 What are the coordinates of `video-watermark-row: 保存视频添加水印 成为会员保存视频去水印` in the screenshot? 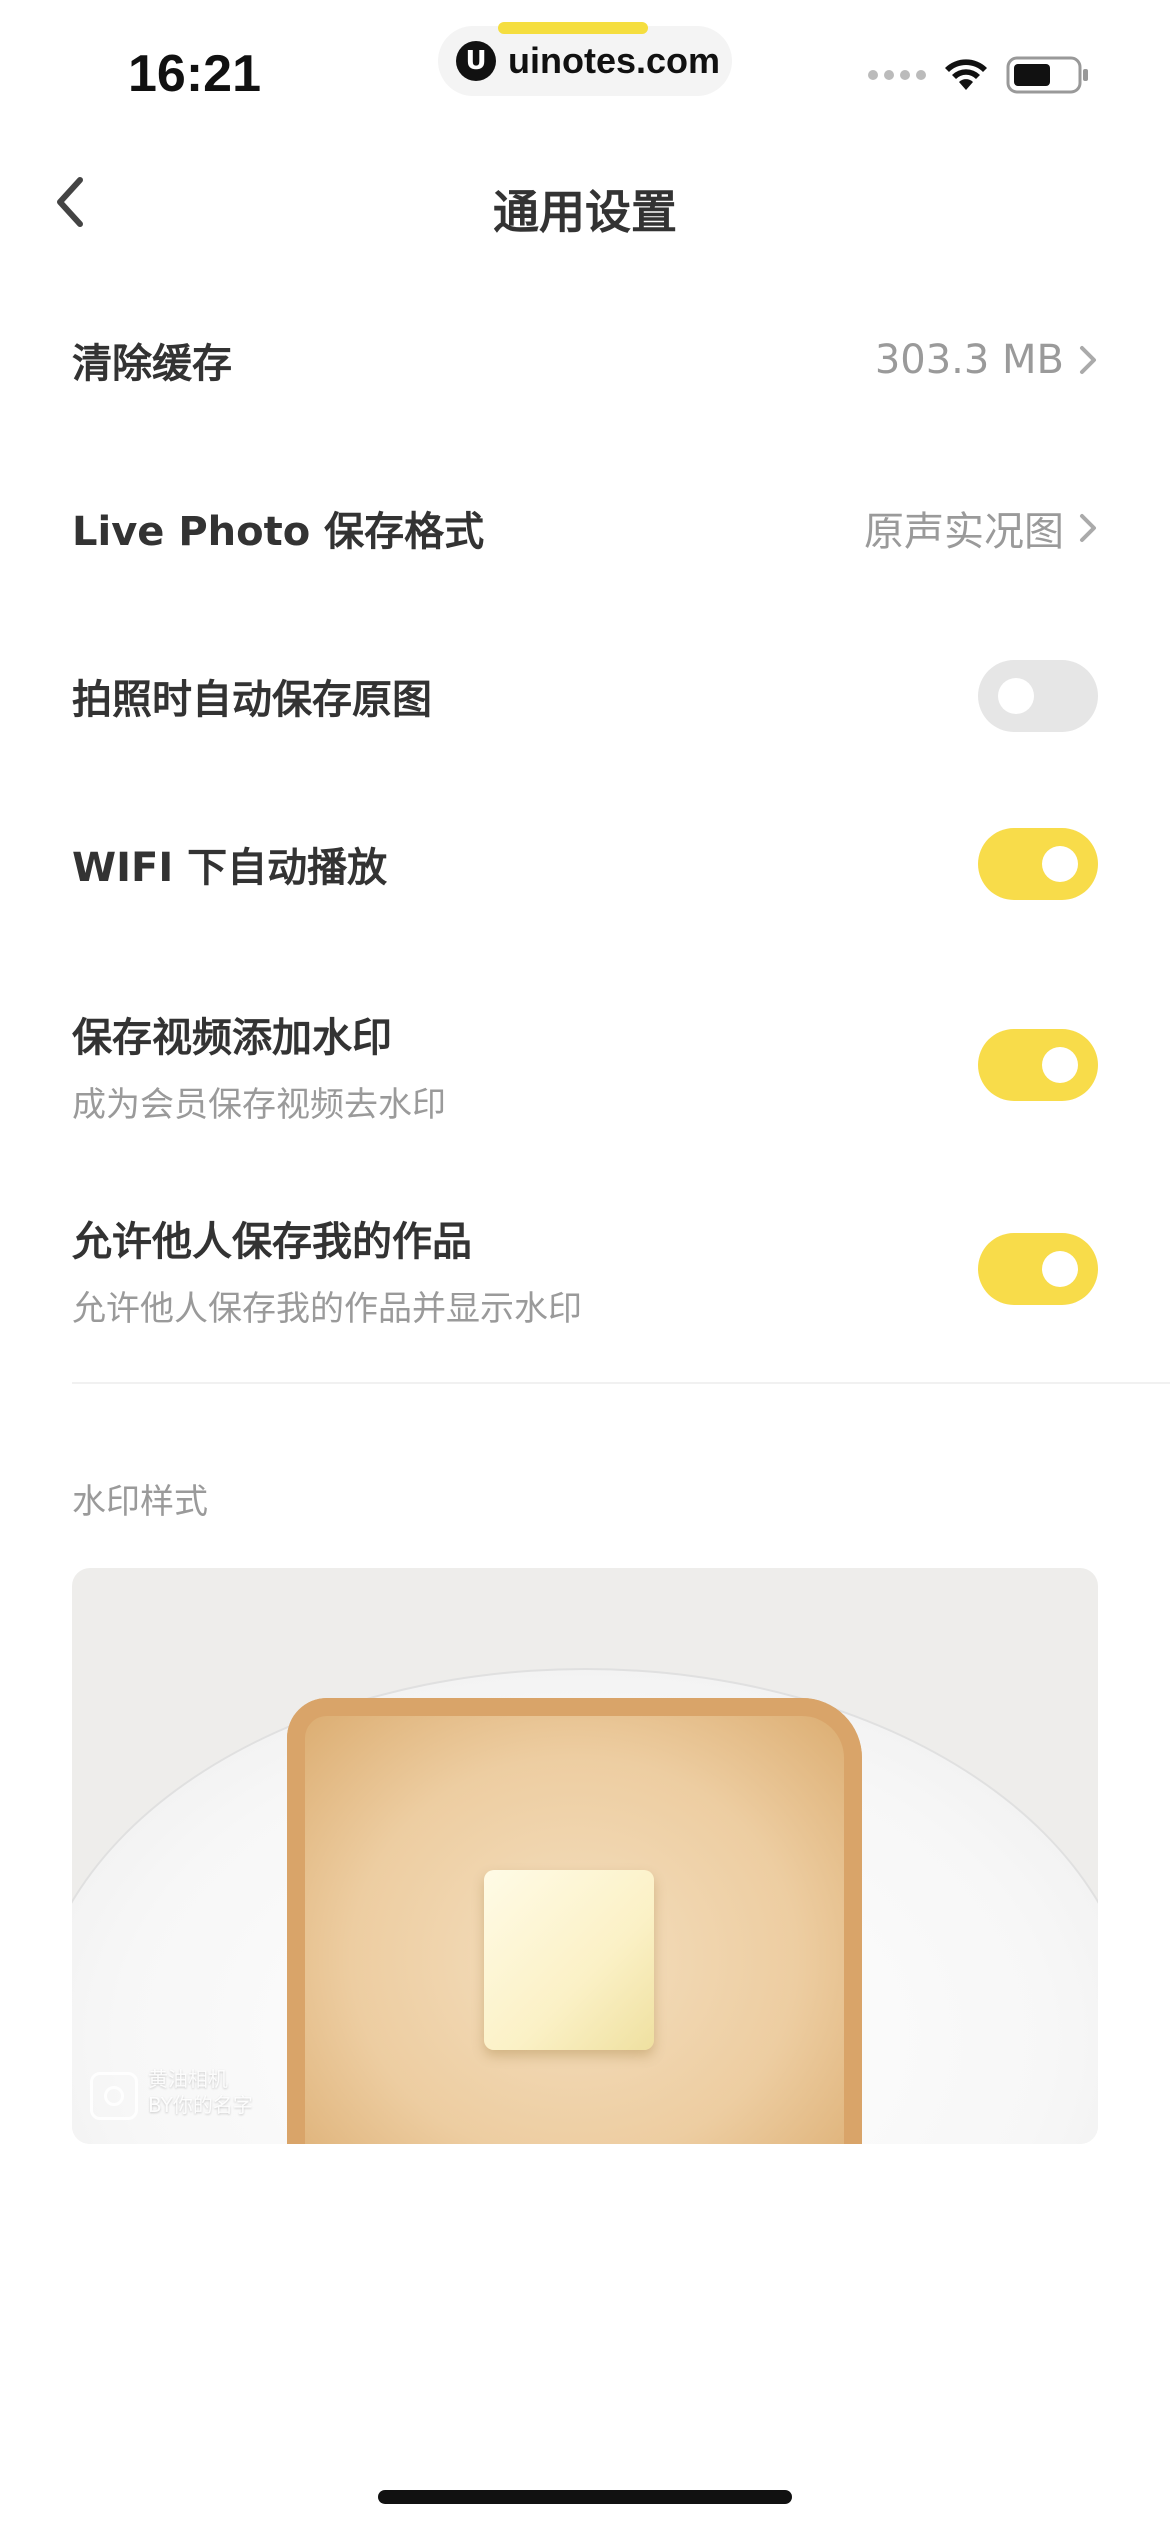 It's located at (585, 1065).